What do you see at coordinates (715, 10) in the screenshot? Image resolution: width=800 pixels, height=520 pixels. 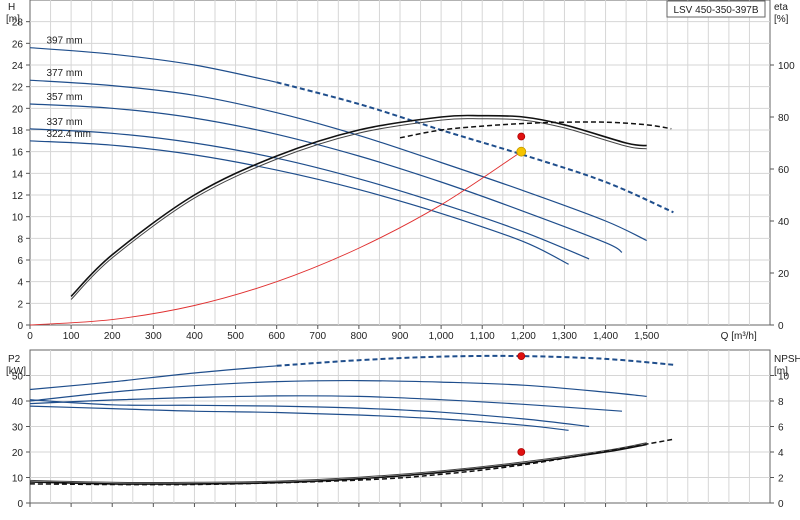 I see `legend-box-label: LSV 450-350-397B` at bounding box center [715, 10].